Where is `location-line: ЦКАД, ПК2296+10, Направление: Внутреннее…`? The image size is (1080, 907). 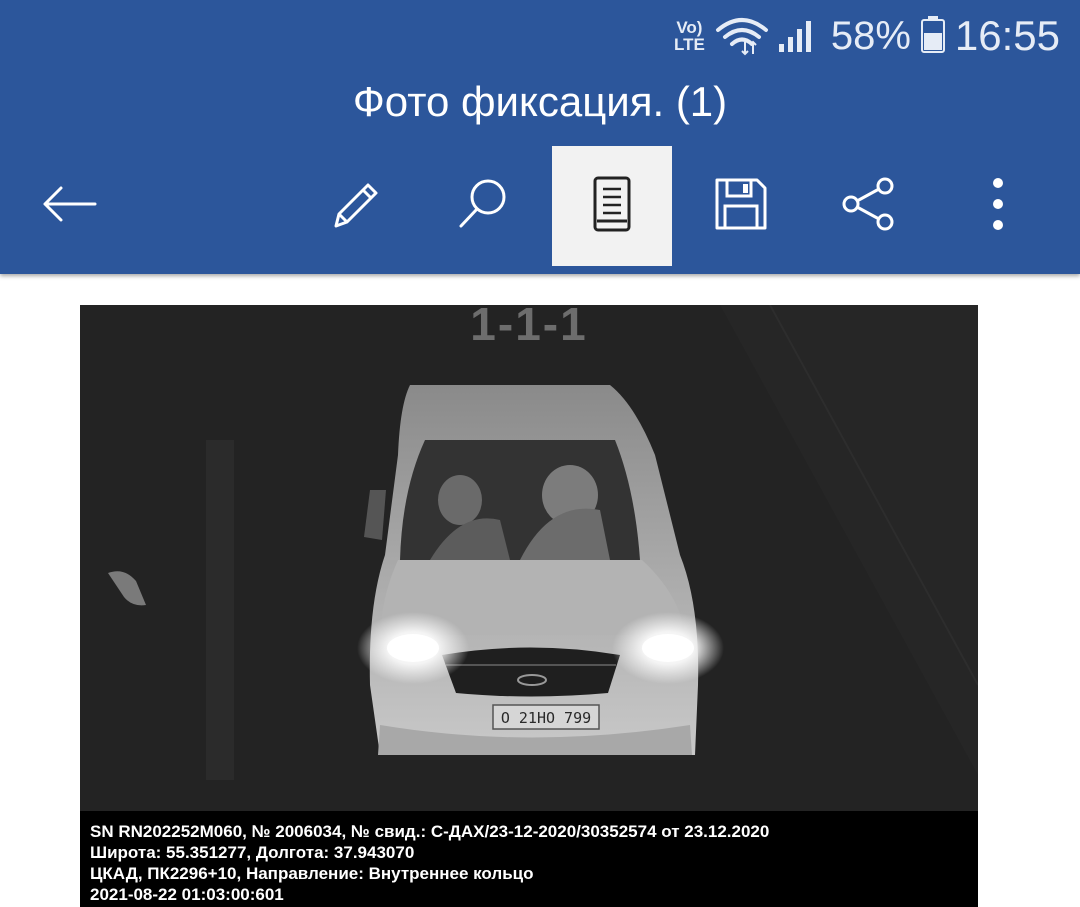 location-line: ЦКАД, ПК2296+10, Направление: Внутреннее… is located at coordinates (312, 873).